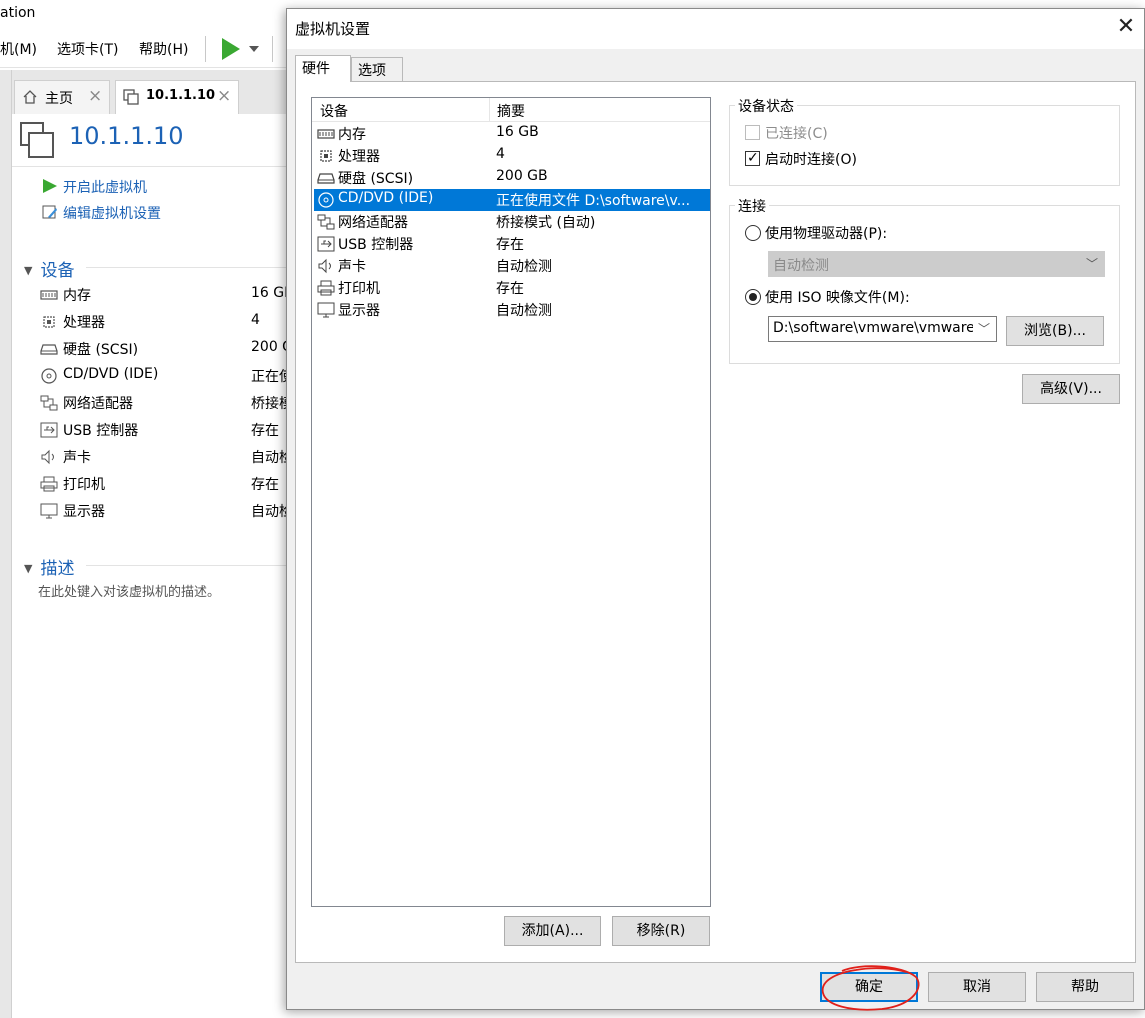 The height and width of the screenshot is (1018, 1145). I want to click on tab-label: 主页, so click(59, 99).